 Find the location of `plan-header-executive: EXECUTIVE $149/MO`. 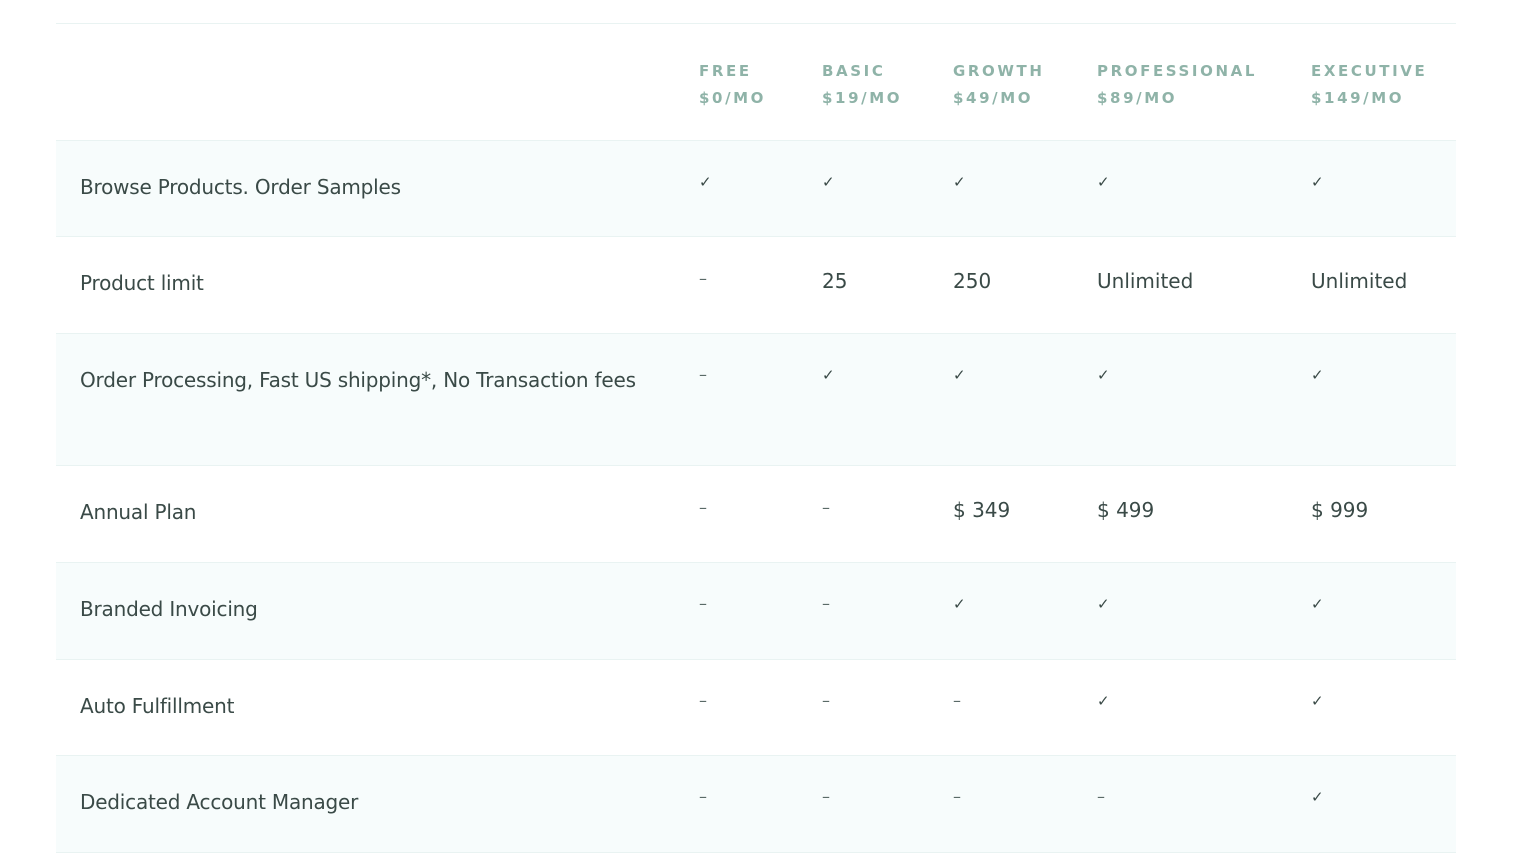

plan-header-executive: EXECUTIVE $149/MO is located at coordinates (1369, 85).